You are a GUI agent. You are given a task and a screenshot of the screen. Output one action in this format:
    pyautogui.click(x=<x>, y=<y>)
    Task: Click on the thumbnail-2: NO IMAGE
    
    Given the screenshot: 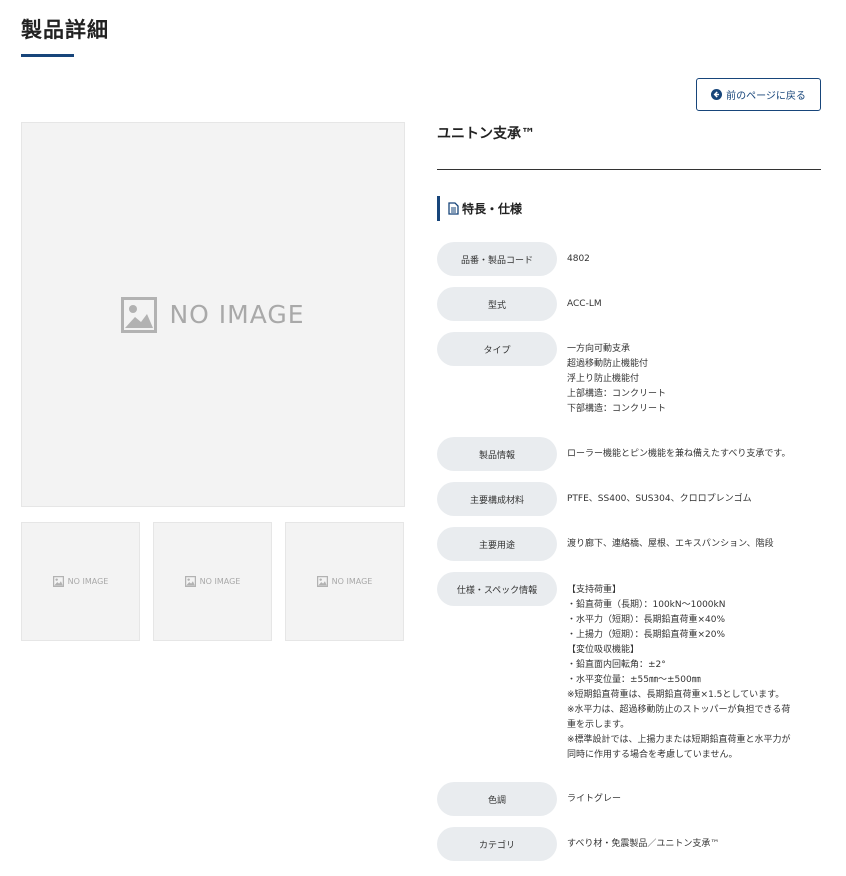 What is the action you would take?
    pyautogui.click(x=212, y=581)
    